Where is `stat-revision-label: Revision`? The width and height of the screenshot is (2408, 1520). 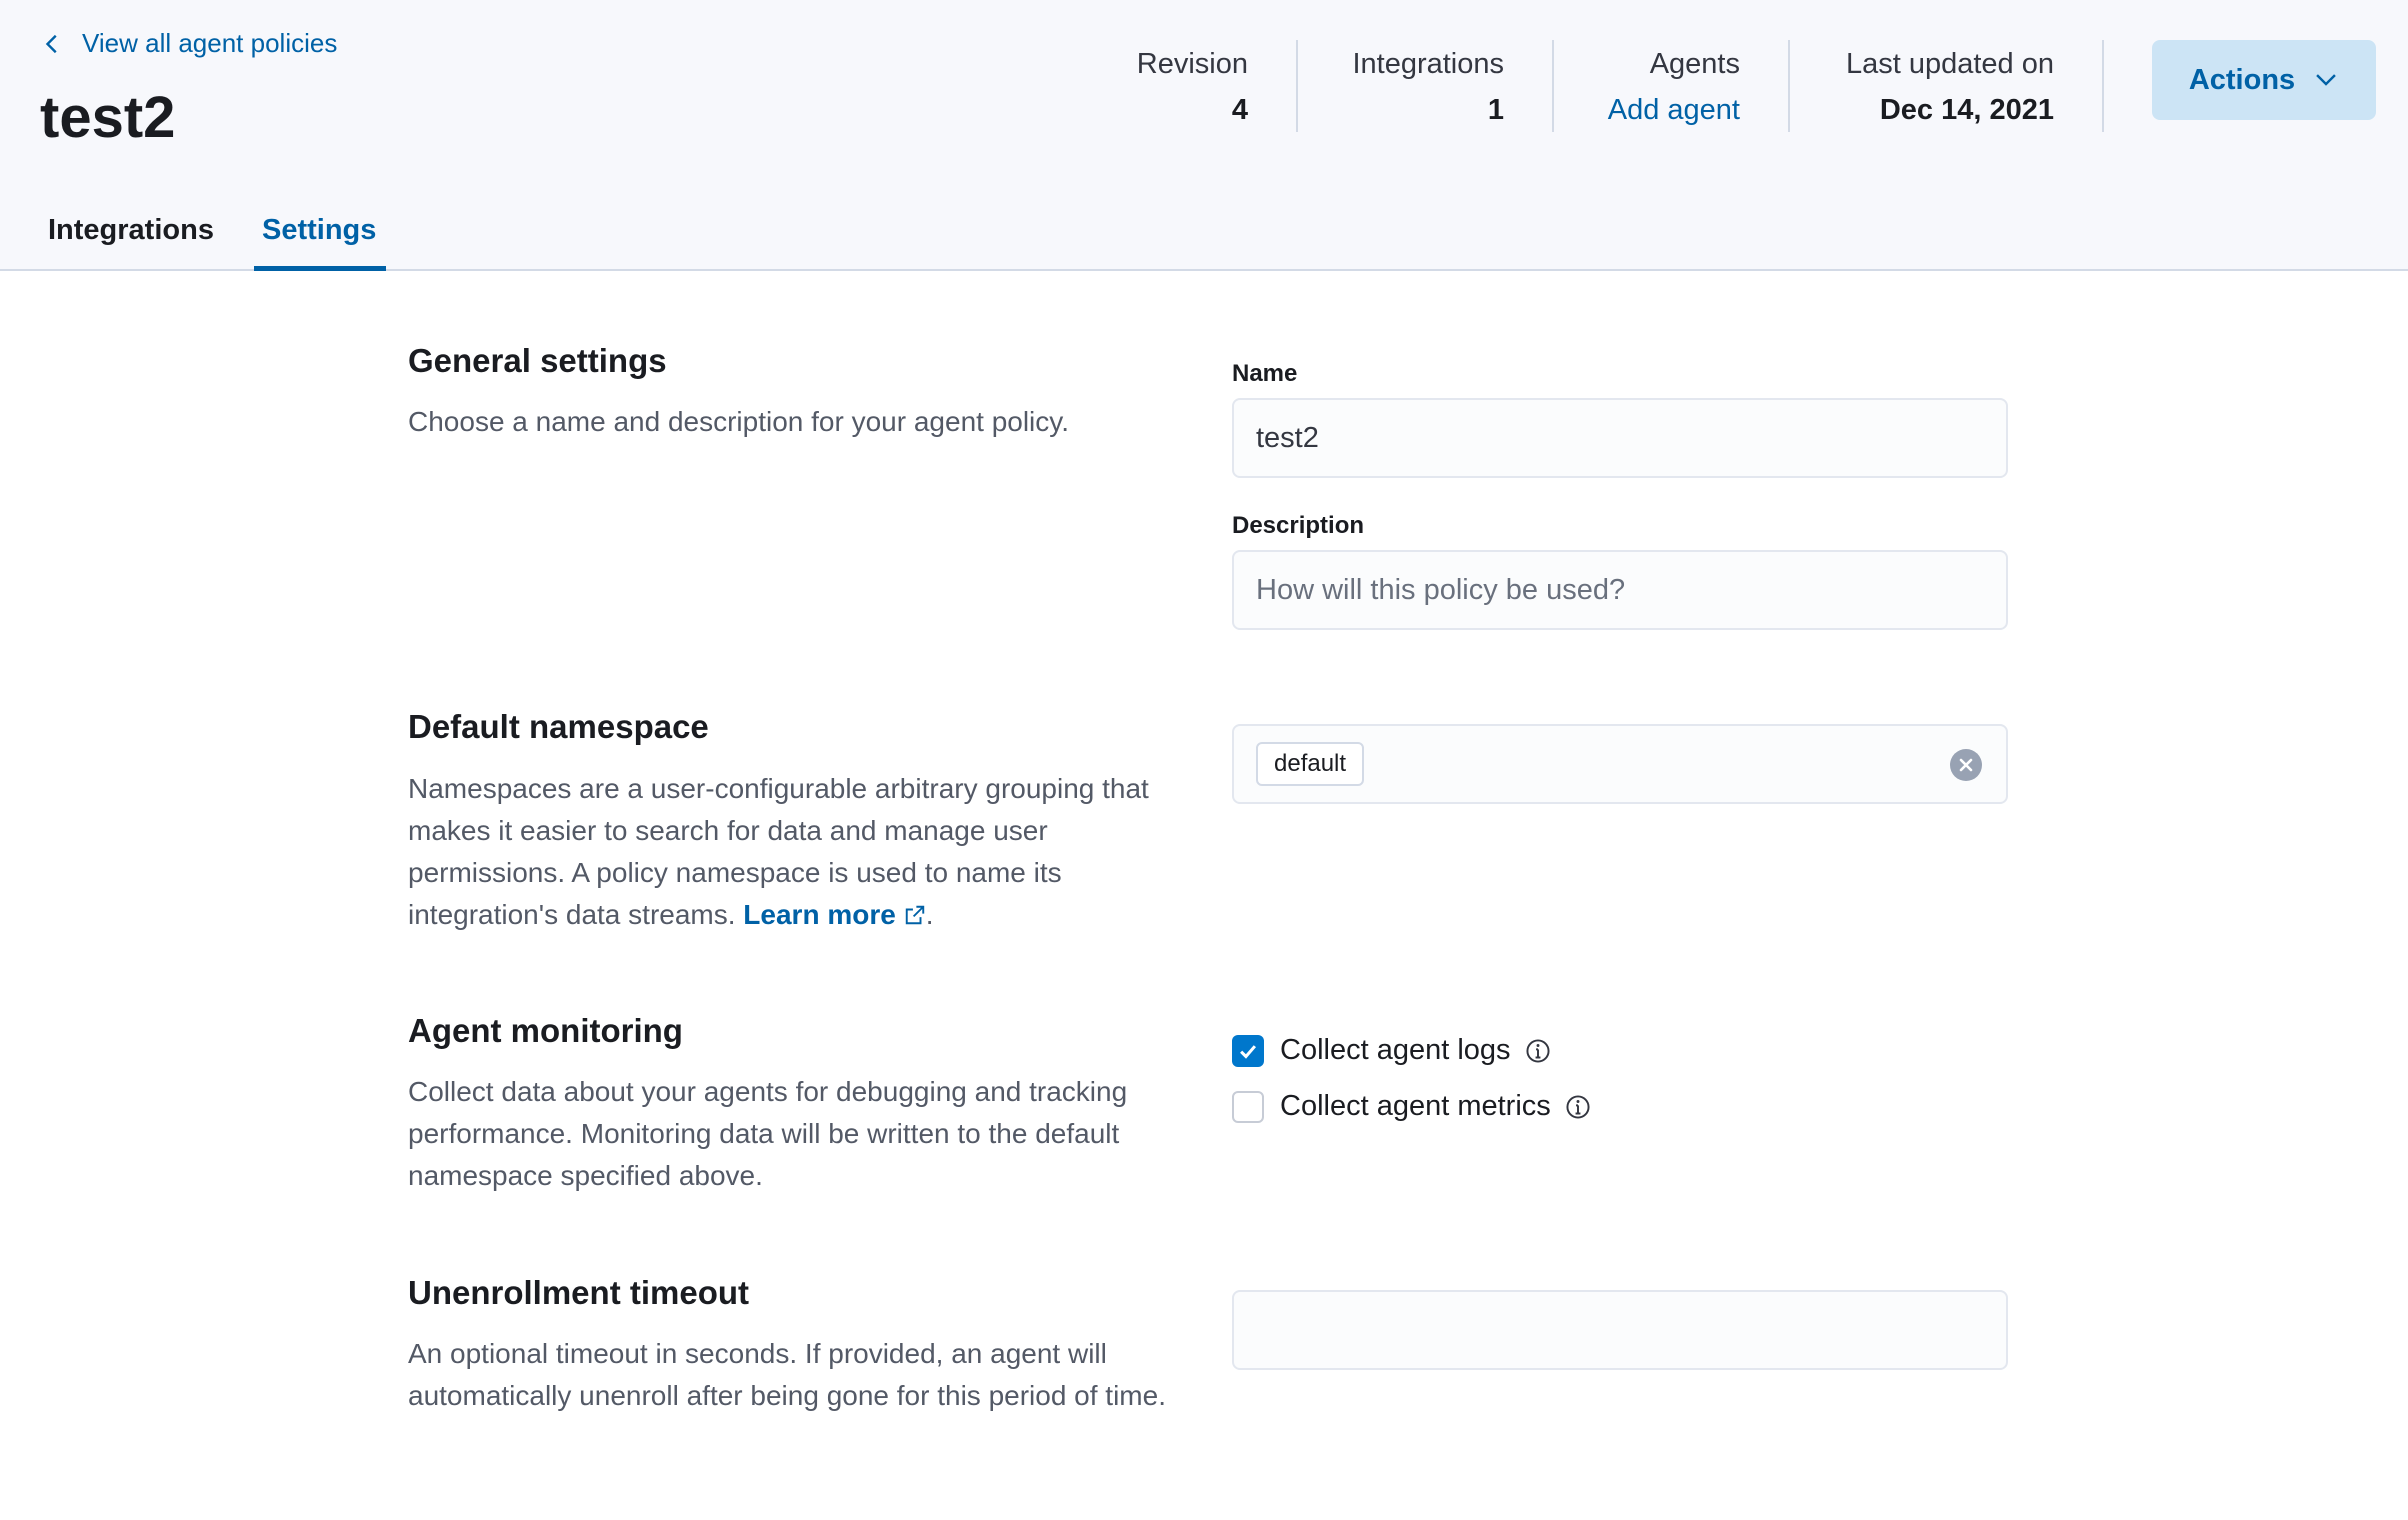 stat-revision-label: Revision is located at coordinates (1192, 64).